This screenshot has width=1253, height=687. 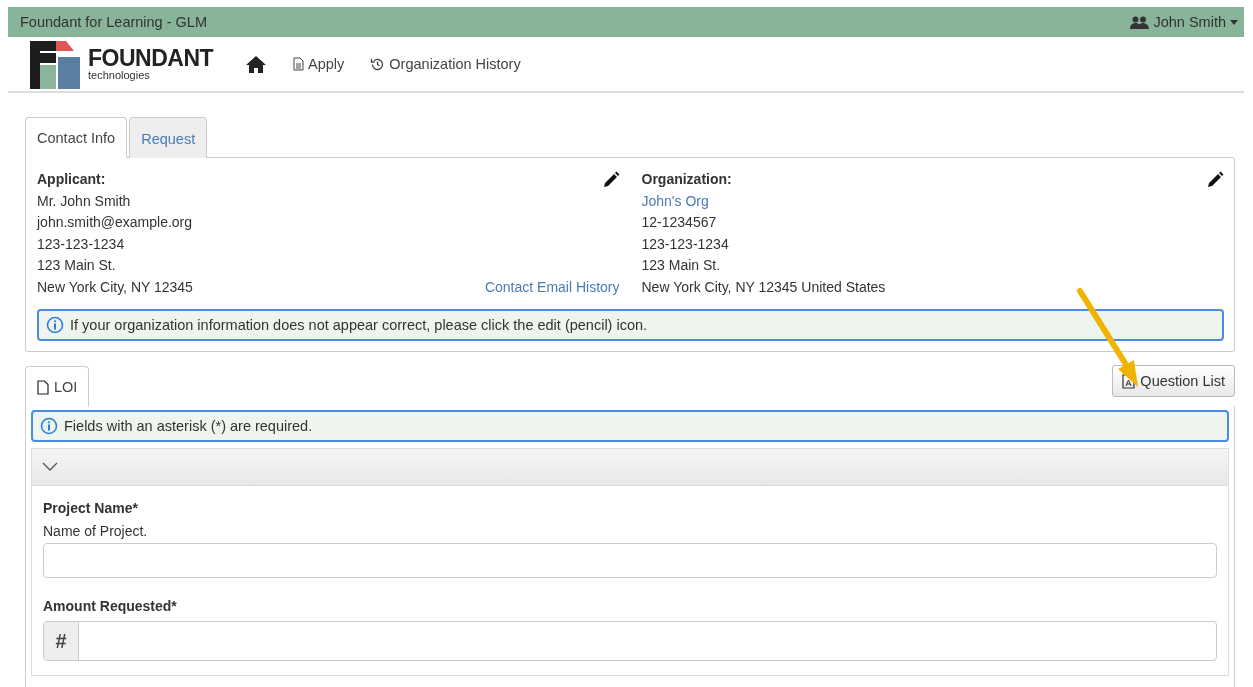 I want to click on home-link, so click(x=256, y=64).